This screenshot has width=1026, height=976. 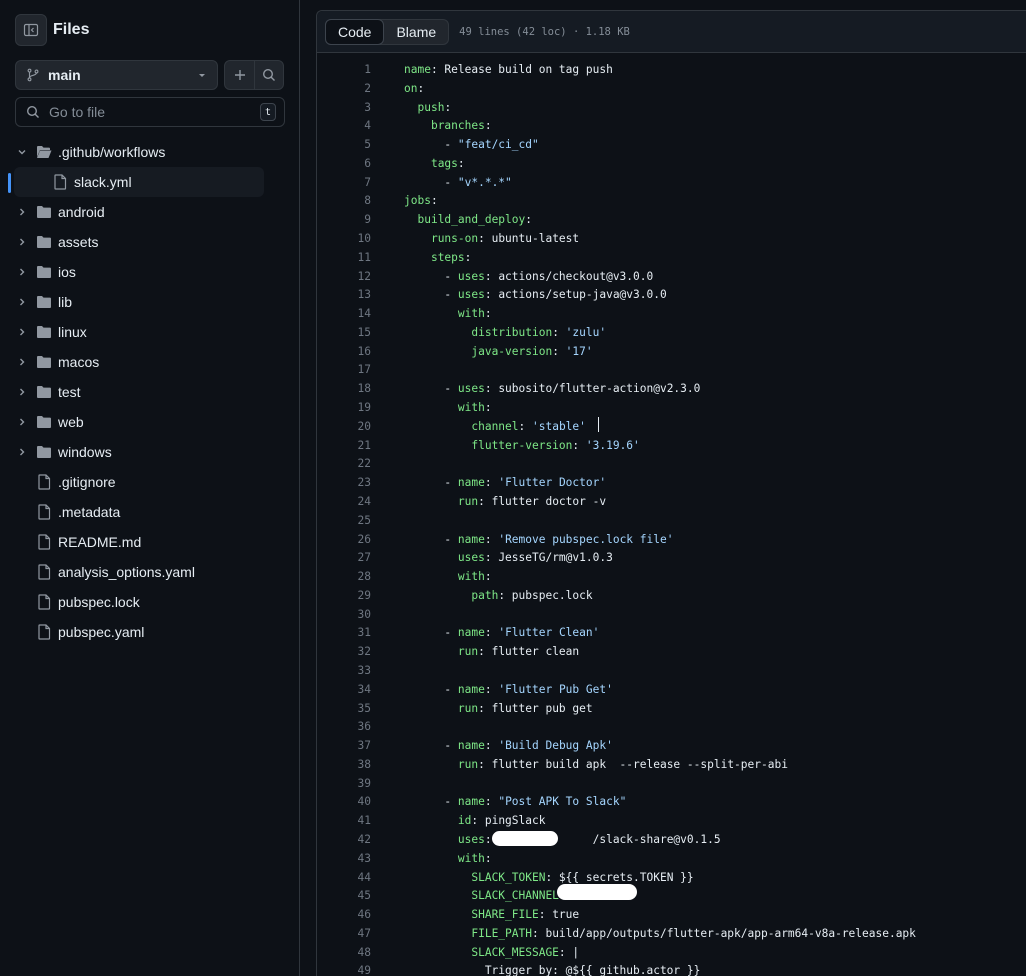 What do you see at coordinates (671, 69) in the screenshot?
I see `code-line: 1 name: Release build on tag push` at bounding box center [671, 69].